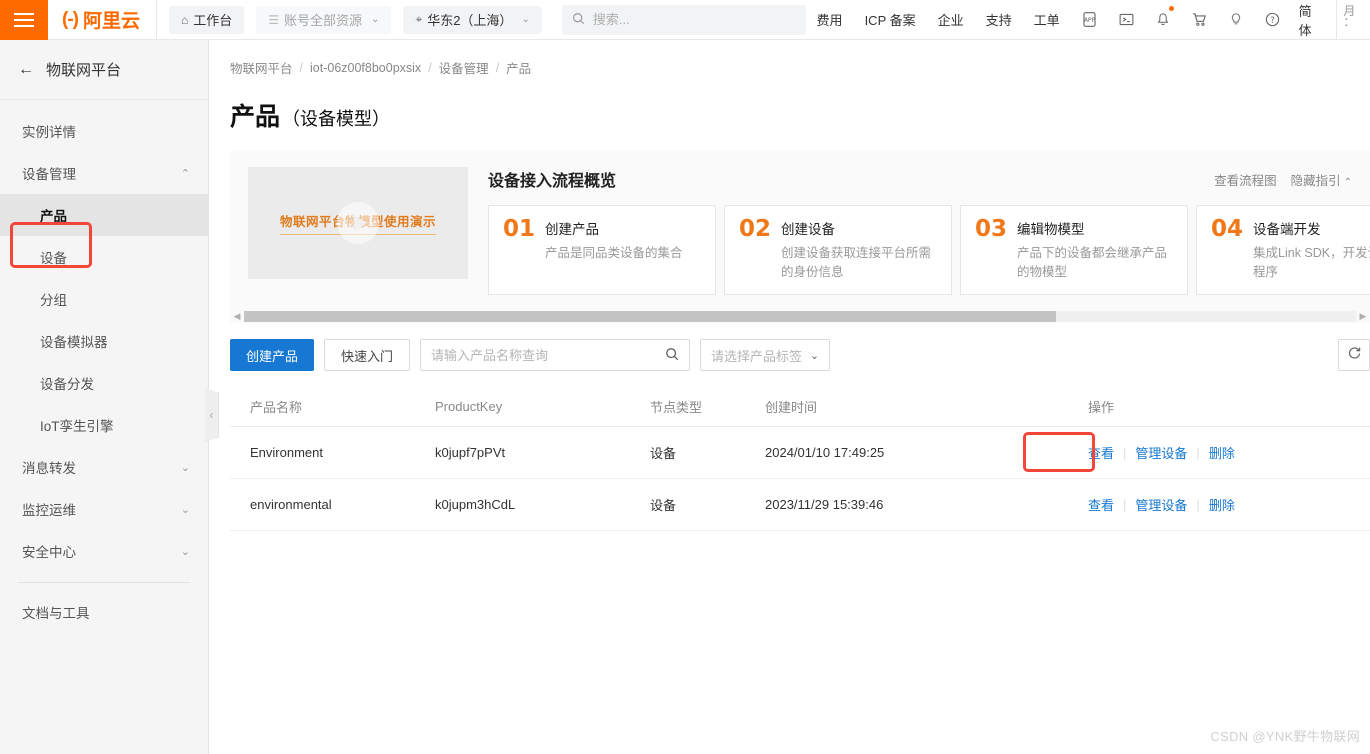  I want to click on column-header-product-key: ProductKey, so click(469, 406).